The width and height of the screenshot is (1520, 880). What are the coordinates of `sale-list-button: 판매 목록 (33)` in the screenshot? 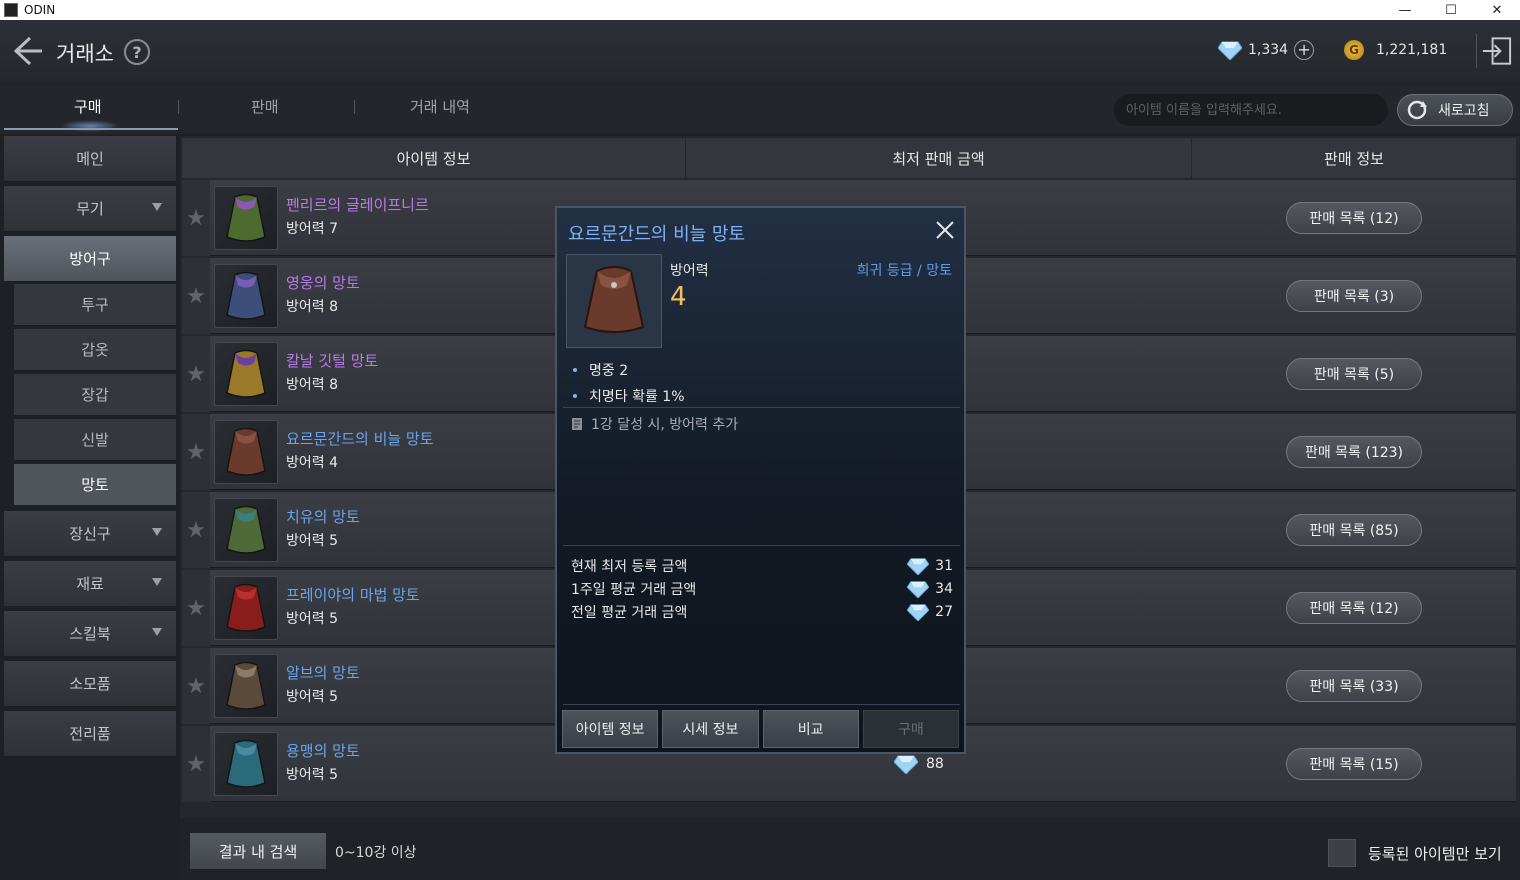 It's located at (1354, 686).